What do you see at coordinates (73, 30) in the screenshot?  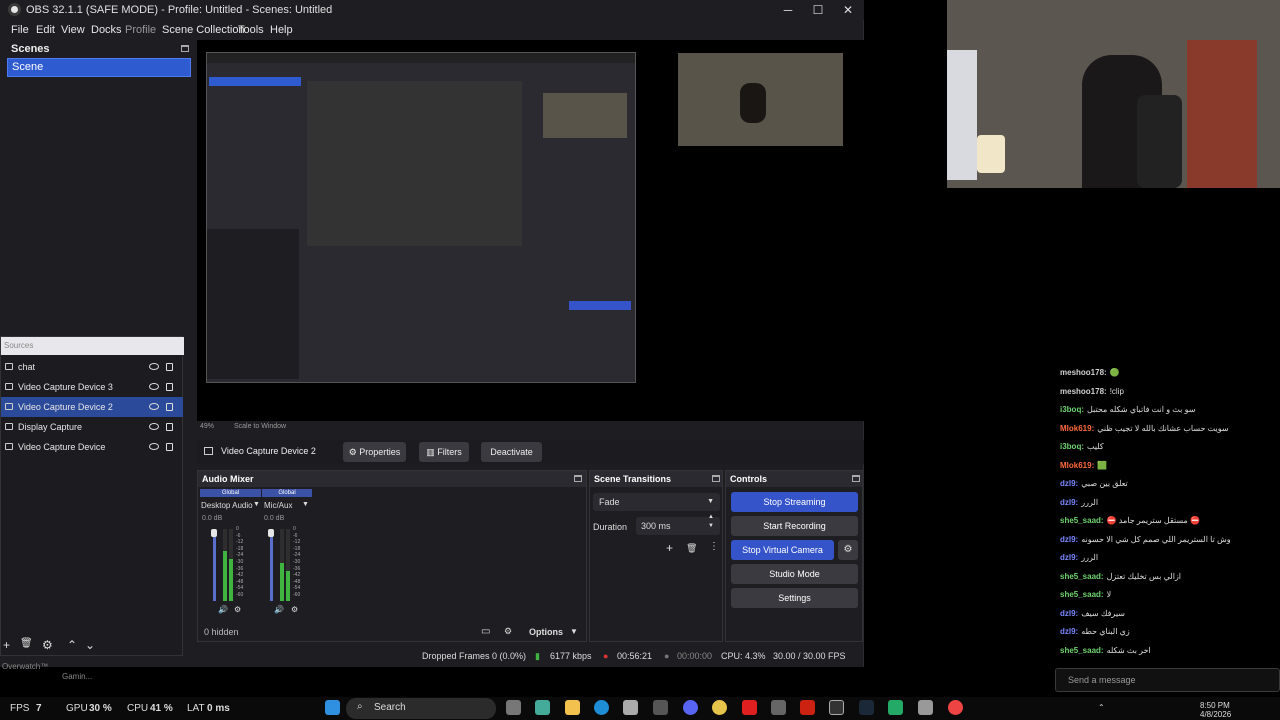 I see `menu-view: View` at bounding box center [73, 30].